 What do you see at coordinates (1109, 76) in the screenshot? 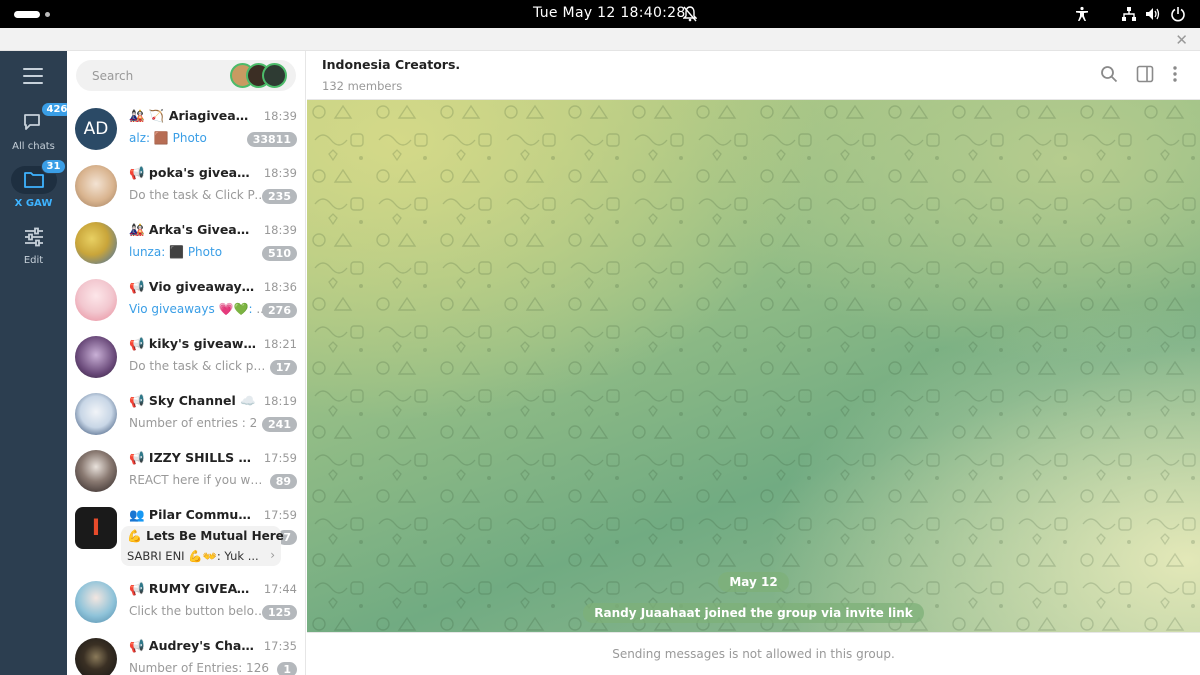
I see `search-icon` at bounding box center [1109, 76].